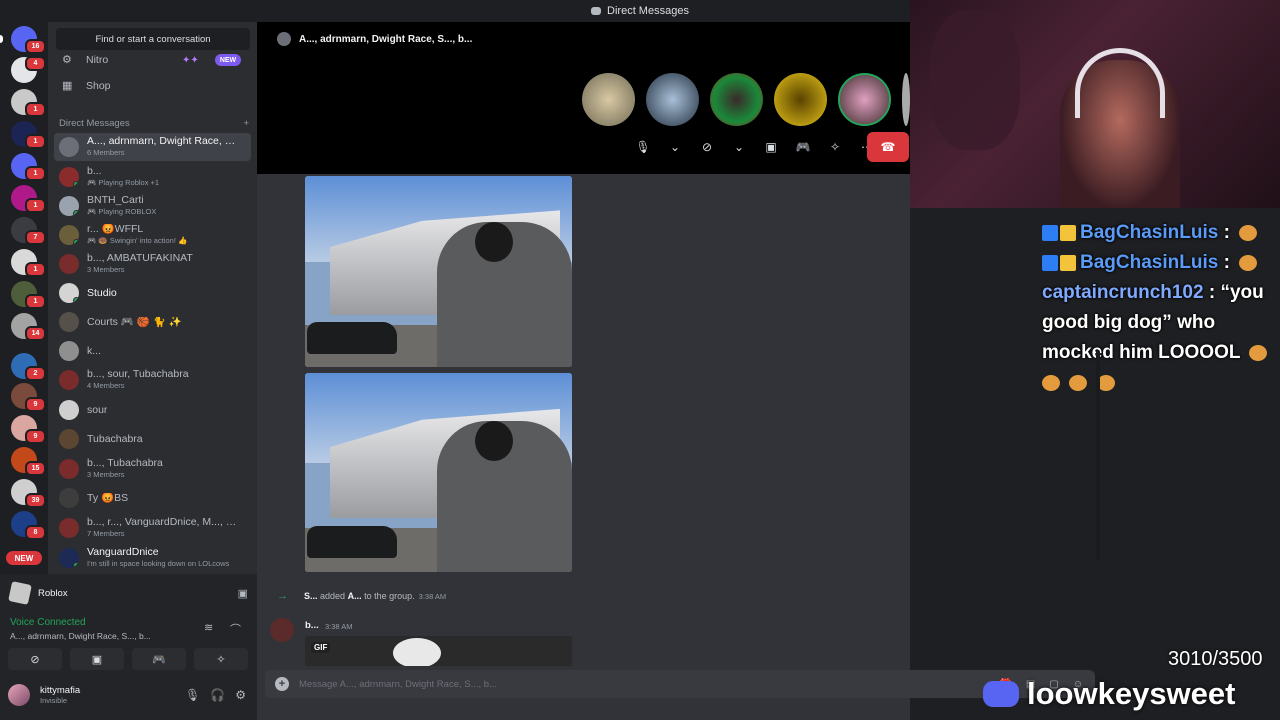  What do you see at coordinates (97, 659) in the screenshot?
I see `screen-share-button: ▣` at bounding box center [97, 659].